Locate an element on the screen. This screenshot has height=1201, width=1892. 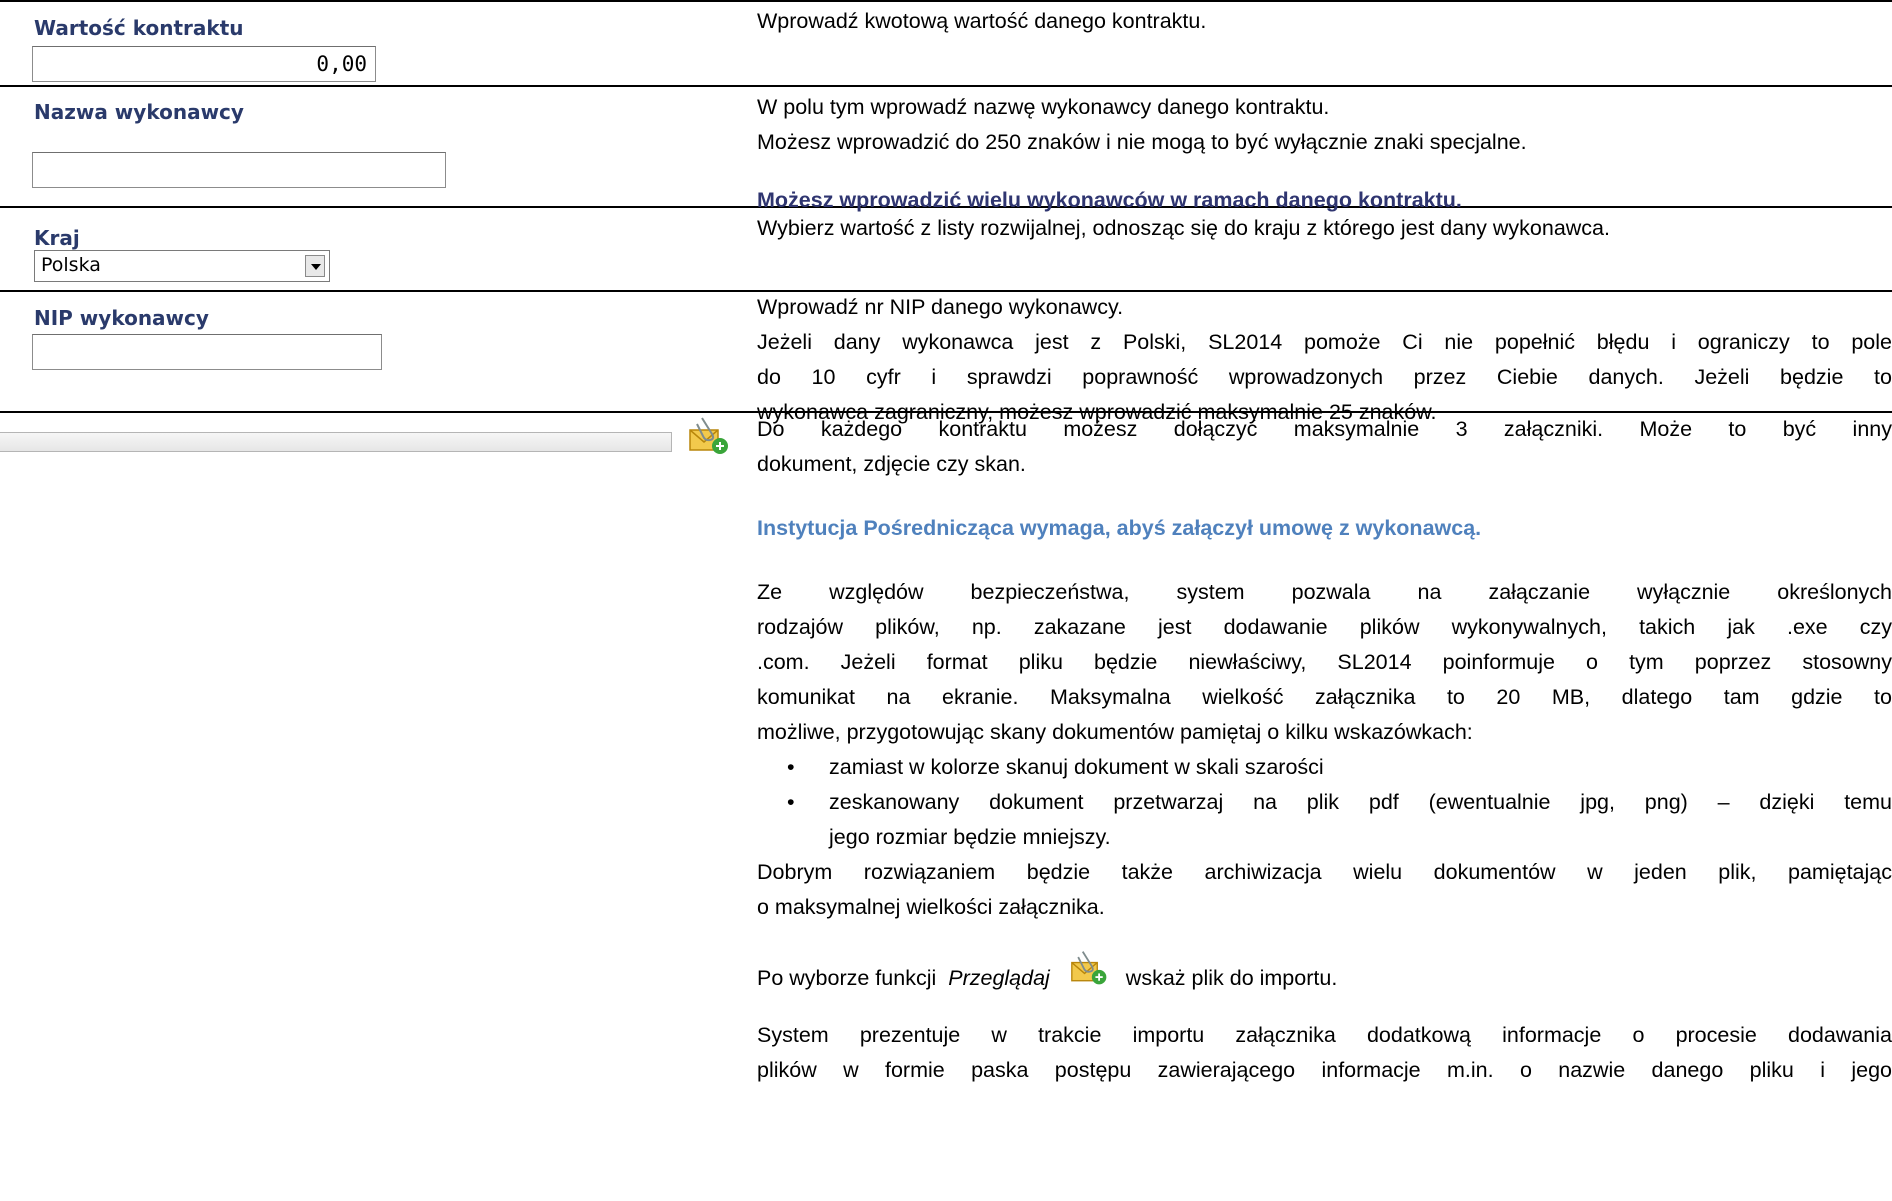
chevron-down-icon is located at coordinates (316, 267).